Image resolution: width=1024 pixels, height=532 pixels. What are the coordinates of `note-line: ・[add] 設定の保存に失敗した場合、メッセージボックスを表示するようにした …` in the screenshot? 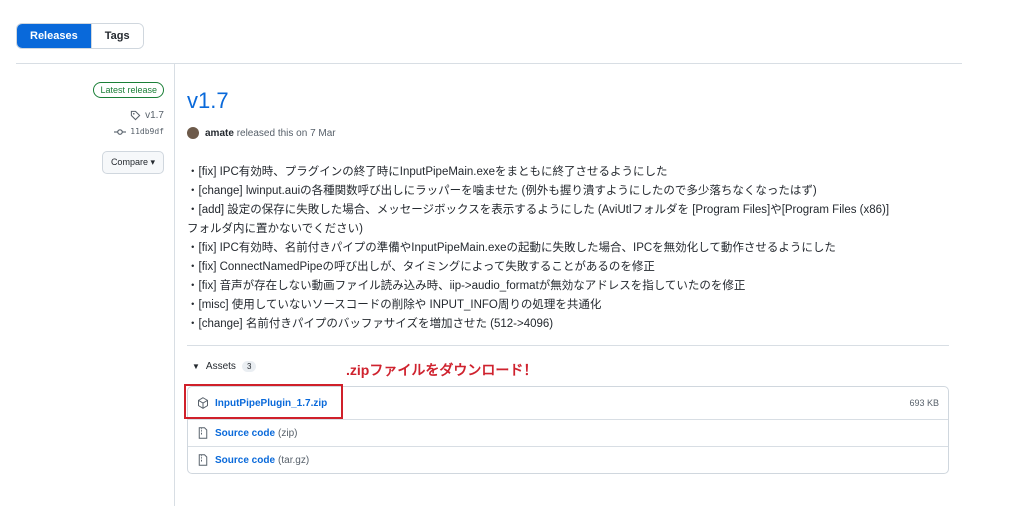 It's located at (538, 210).